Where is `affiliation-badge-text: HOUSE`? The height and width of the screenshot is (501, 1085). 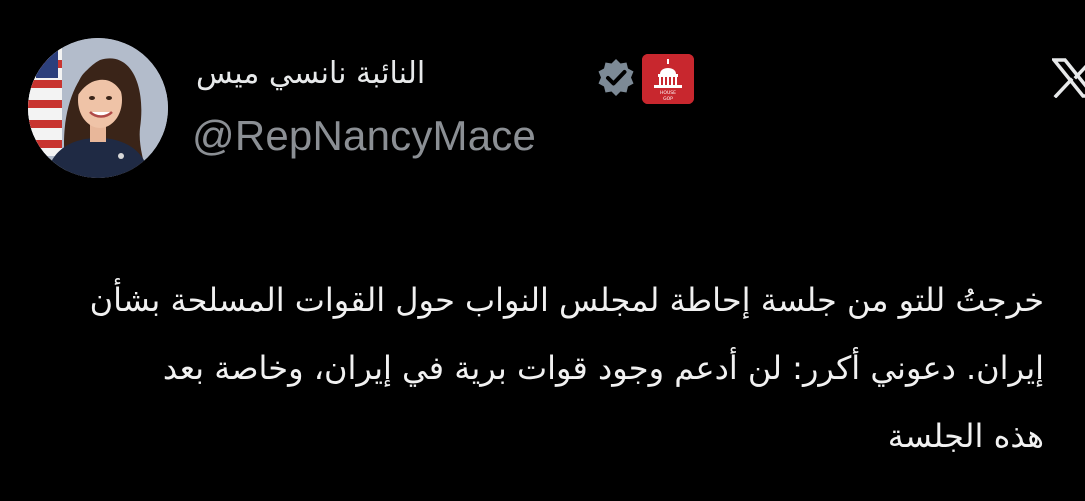
affiliation-badge-text: HOUSE is located at coordinates (668, 93).